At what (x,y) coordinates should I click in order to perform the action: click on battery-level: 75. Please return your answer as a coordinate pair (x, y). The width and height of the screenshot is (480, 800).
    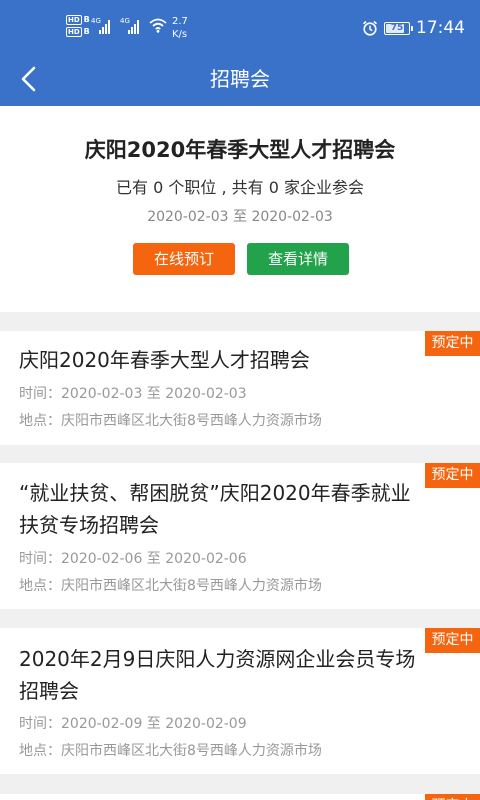
    Looking at the image, I should click on (397, 28).